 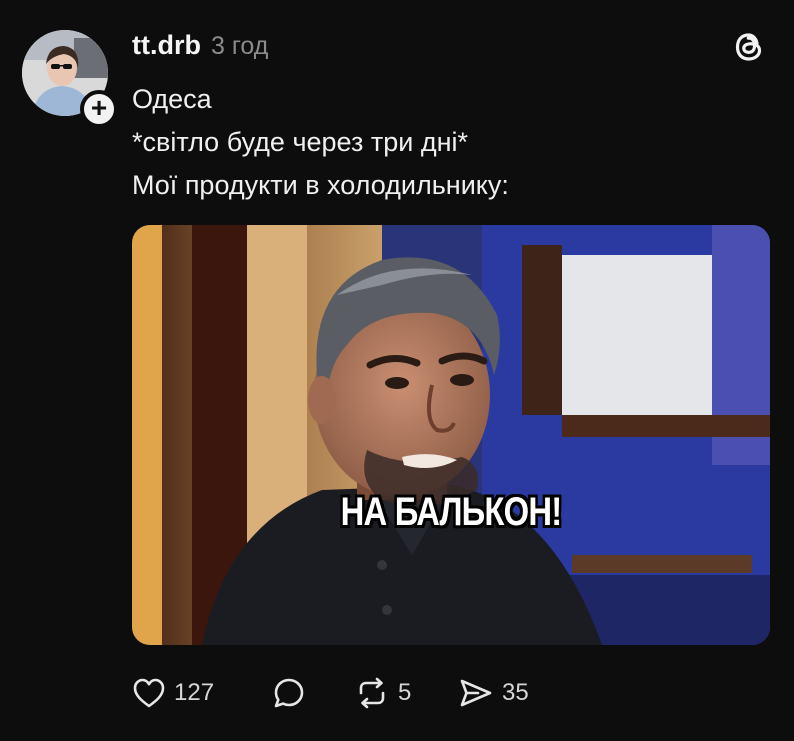 What do you see at coordinates (194, 692) in the screenshot?
I see `like-count: 127` at bounding box center [194, 692].